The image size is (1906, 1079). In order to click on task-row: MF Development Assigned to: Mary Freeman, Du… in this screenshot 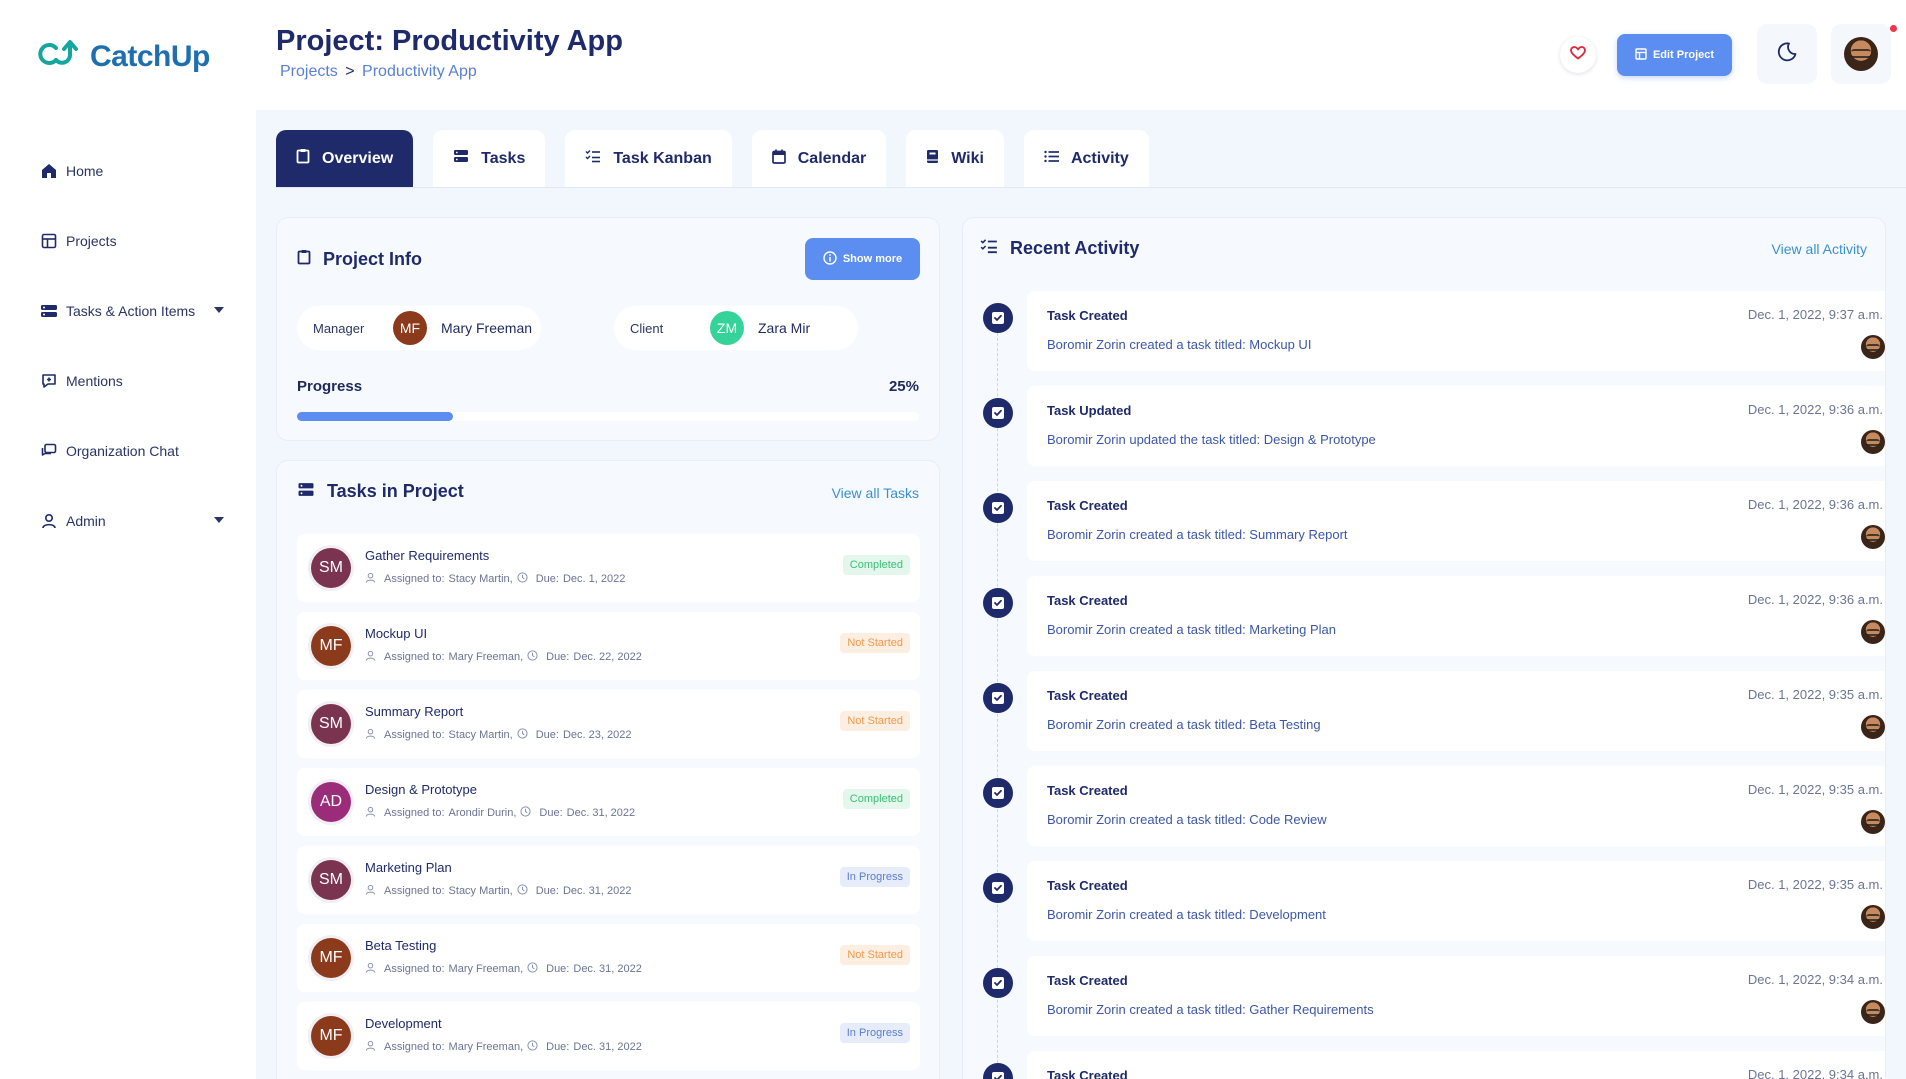, I will do `click(608, 1036)`.